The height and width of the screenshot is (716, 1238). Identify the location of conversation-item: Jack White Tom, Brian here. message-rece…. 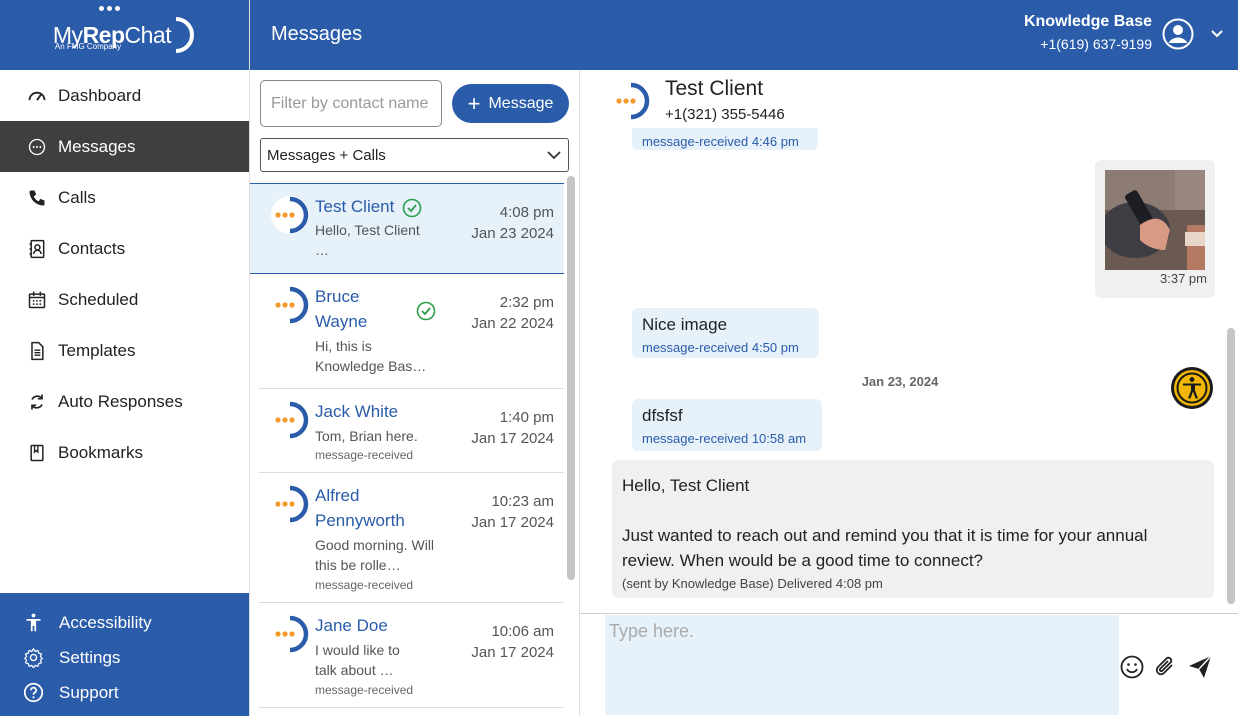
(411, 431).